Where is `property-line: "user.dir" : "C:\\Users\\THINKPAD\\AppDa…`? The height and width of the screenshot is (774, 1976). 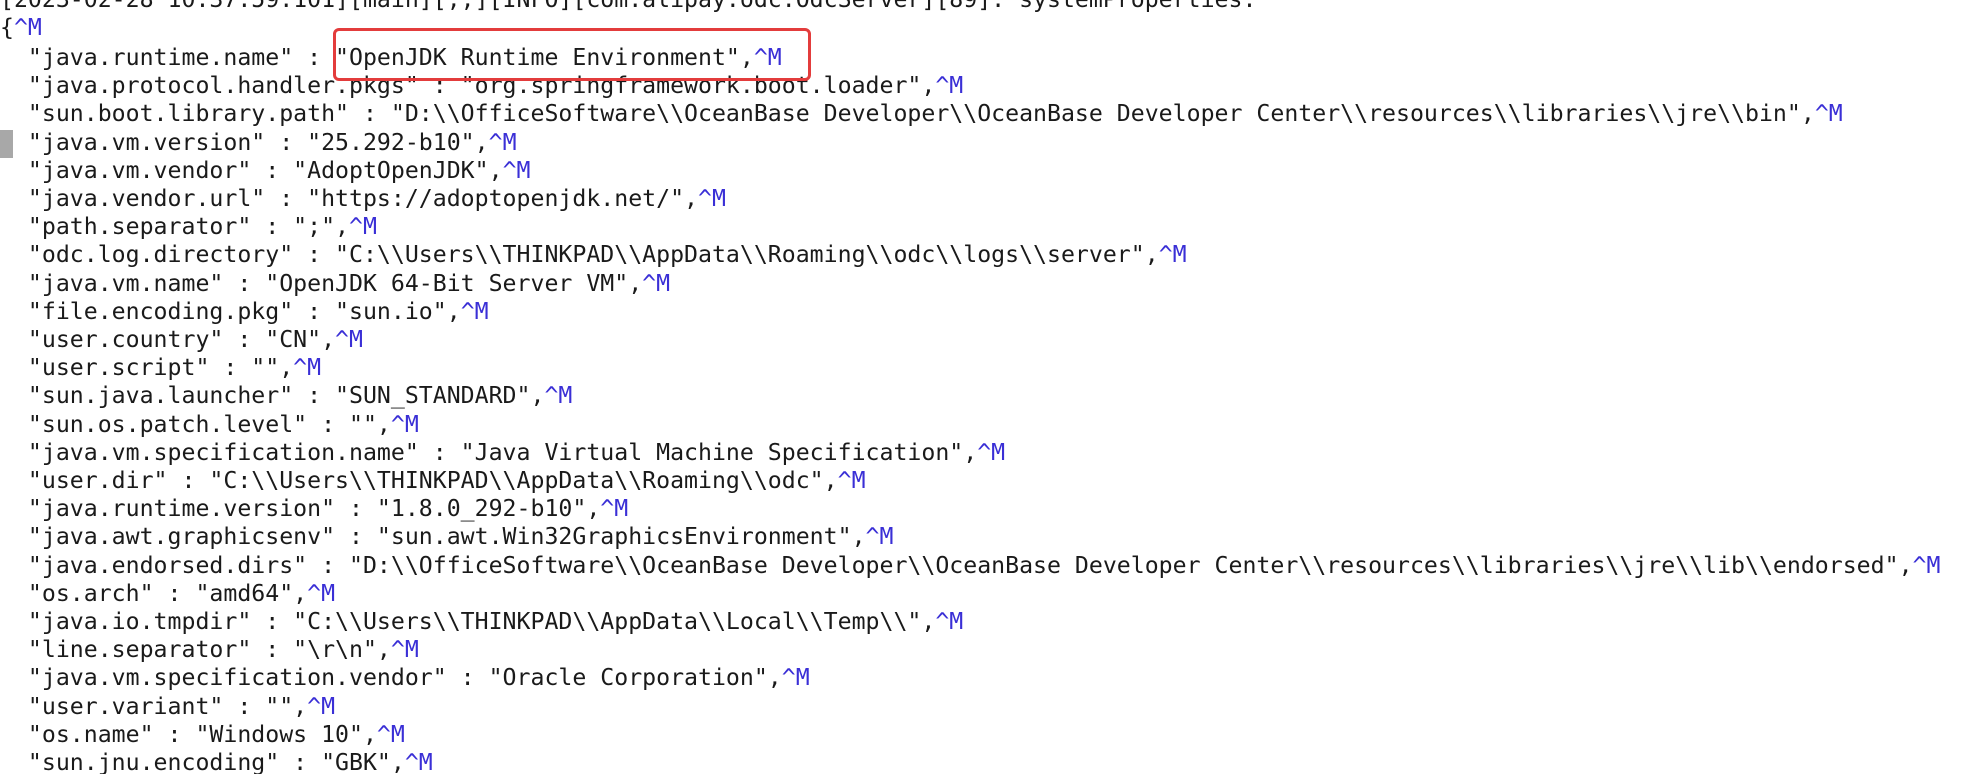 property-line: "user.dir" : "C:\\Users\\THINKPAD\\AppDa… is located at coordinates (433, 481).